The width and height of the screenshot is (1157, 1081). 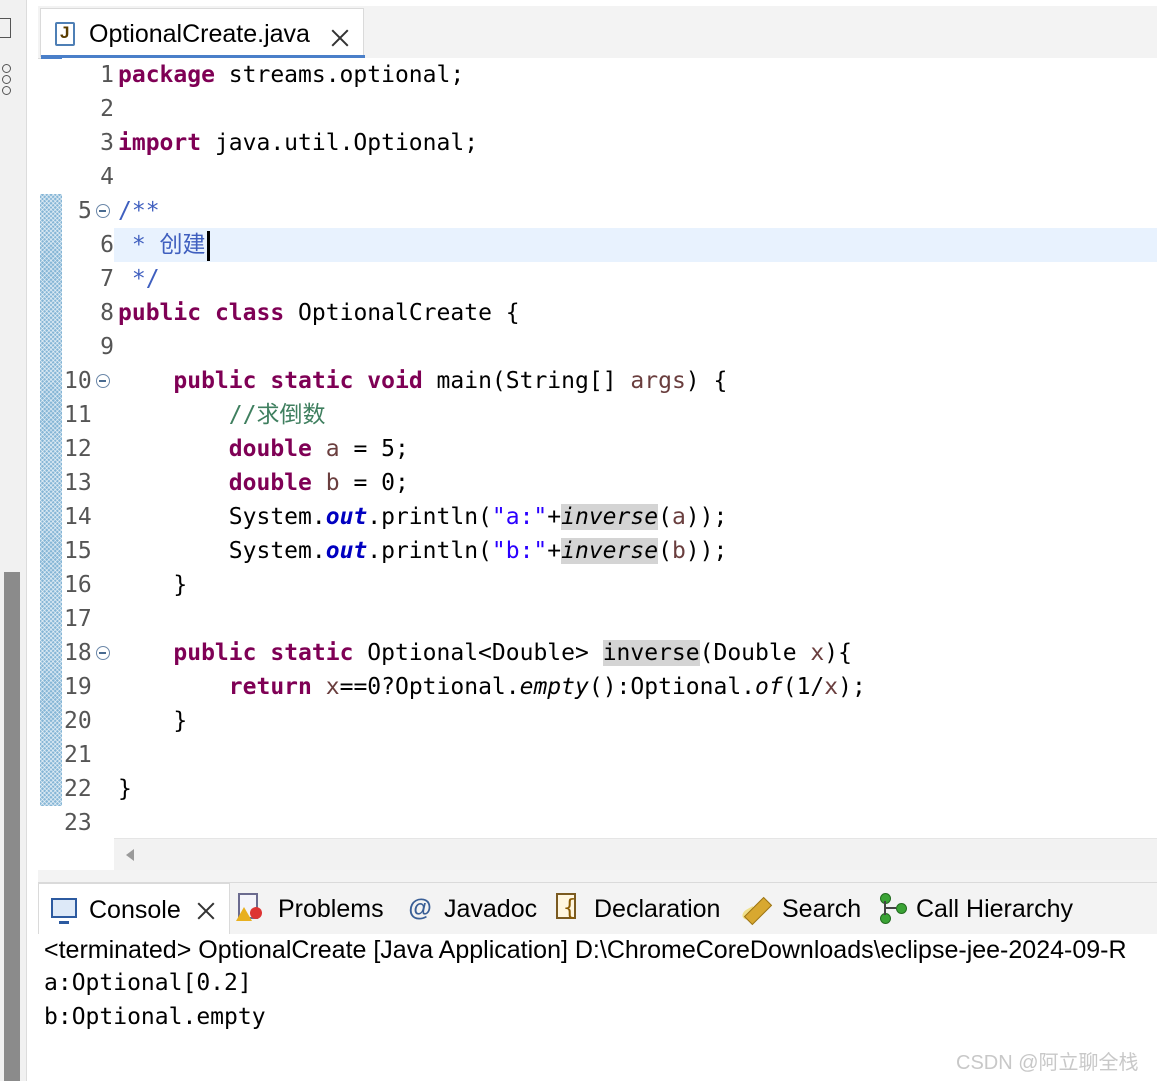 I want to click on javadoc-at-icon: @, so click(x=420, y=908).